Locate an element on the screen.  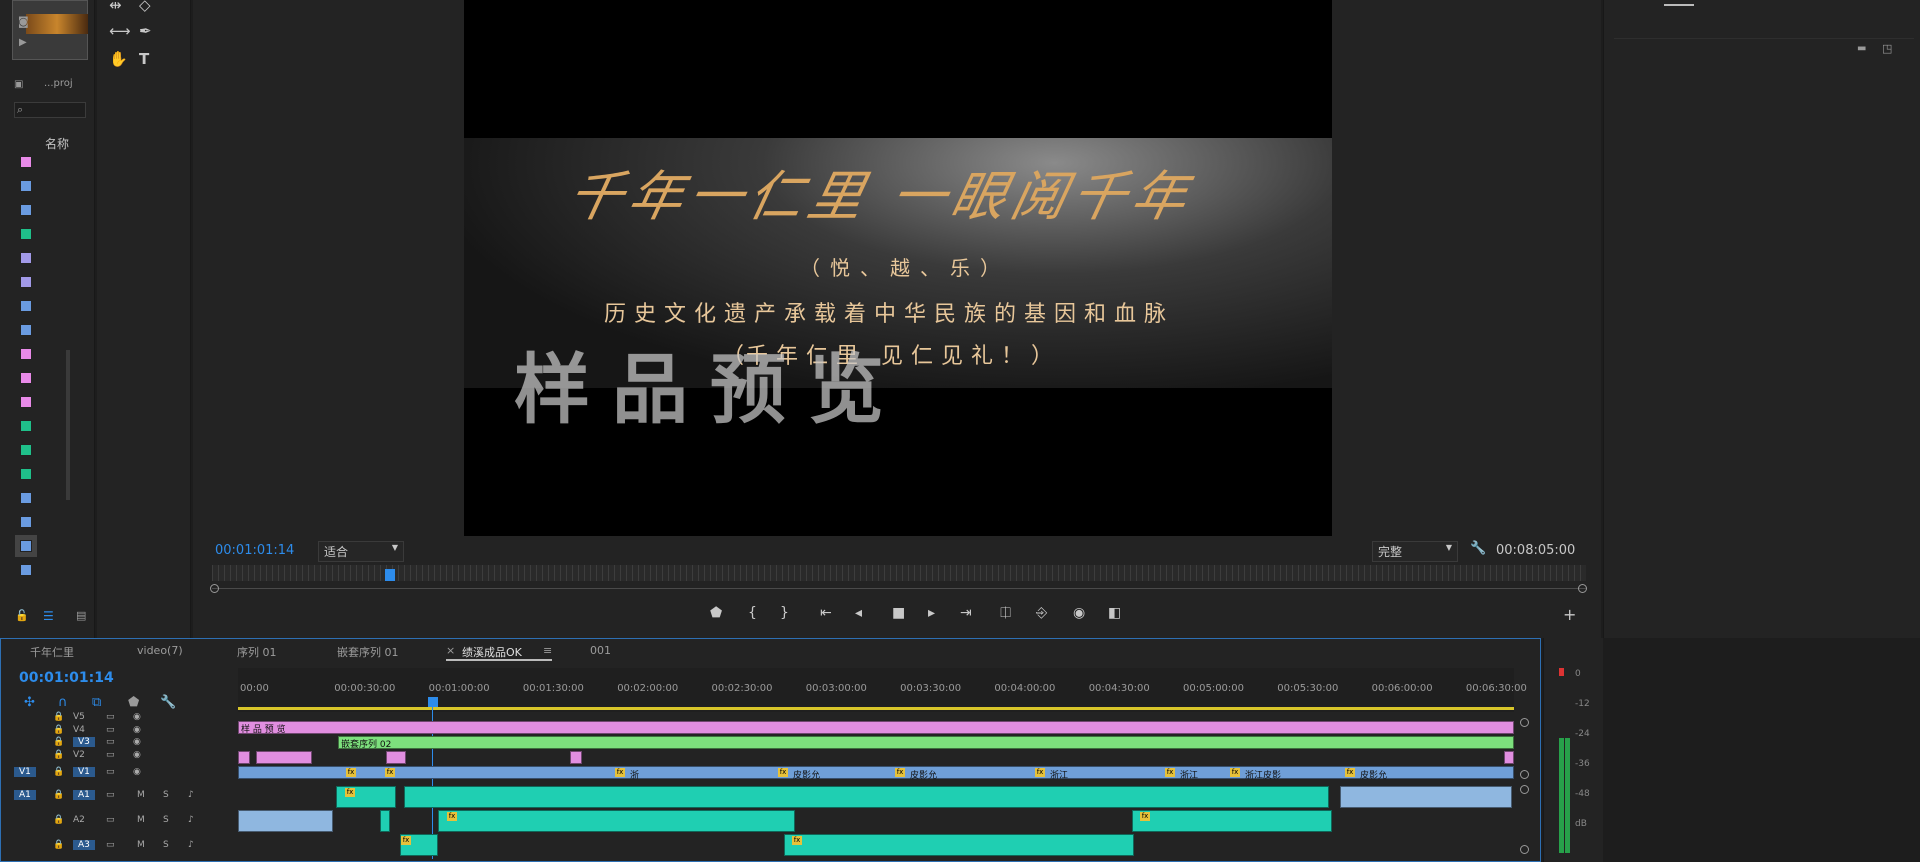
stop-icon: ■ is located at coordinates (898, 613).